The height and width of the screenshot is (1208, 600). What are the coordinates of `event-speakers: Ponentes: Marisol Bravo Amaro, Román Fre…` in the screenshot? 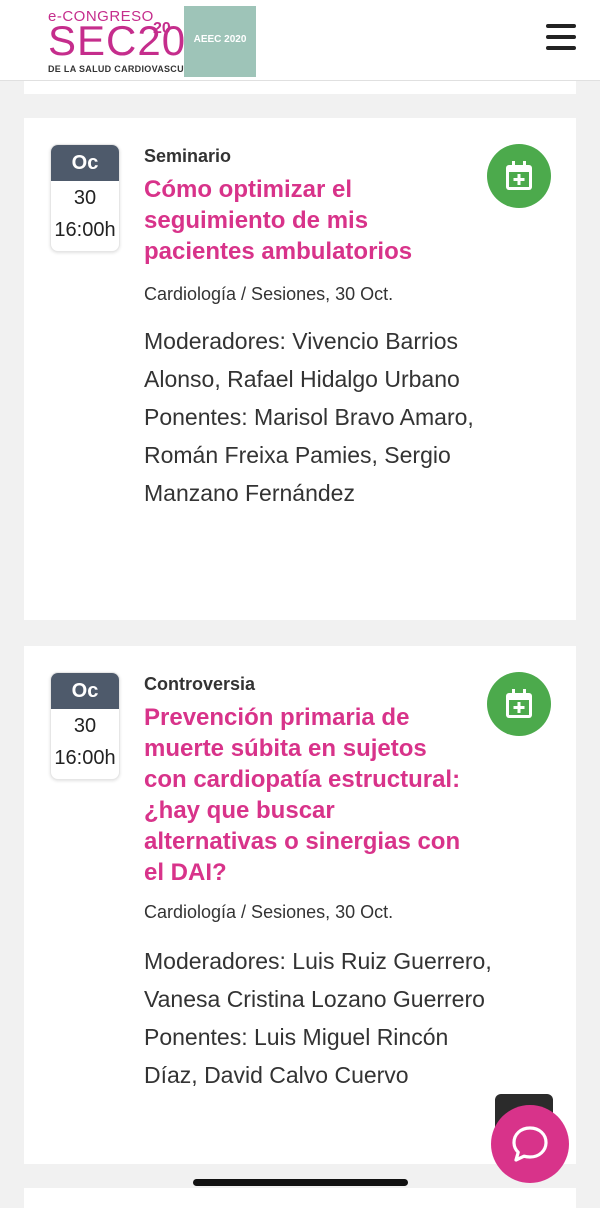 It's located at (309, 455).